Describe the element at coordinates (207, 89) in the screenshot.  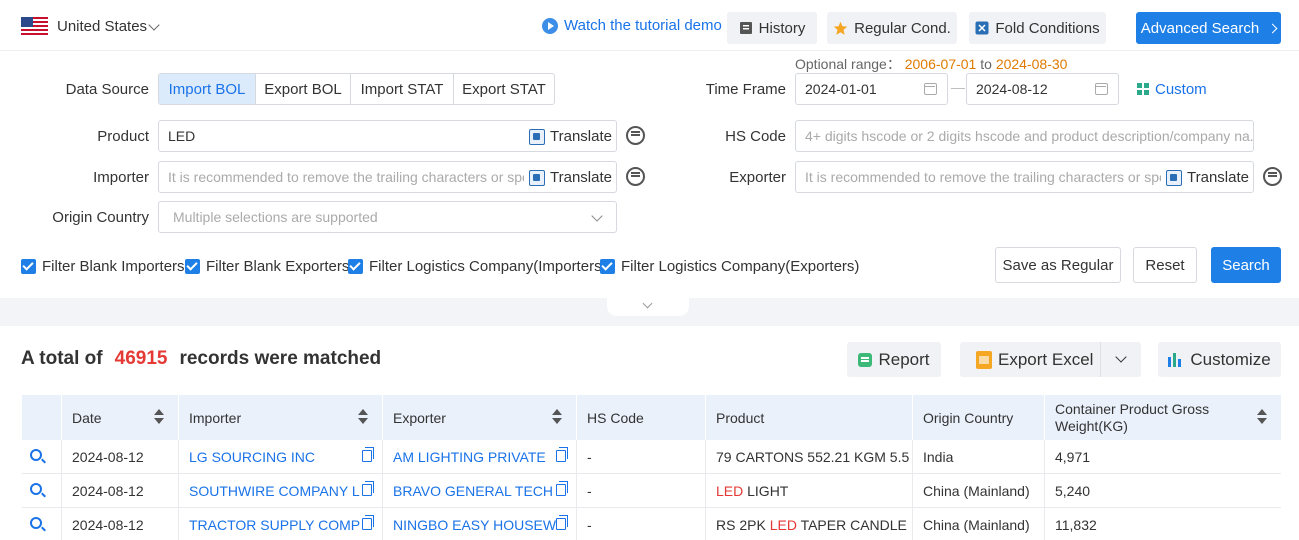
I see `tab-import-bol: Import BOL` at that location.